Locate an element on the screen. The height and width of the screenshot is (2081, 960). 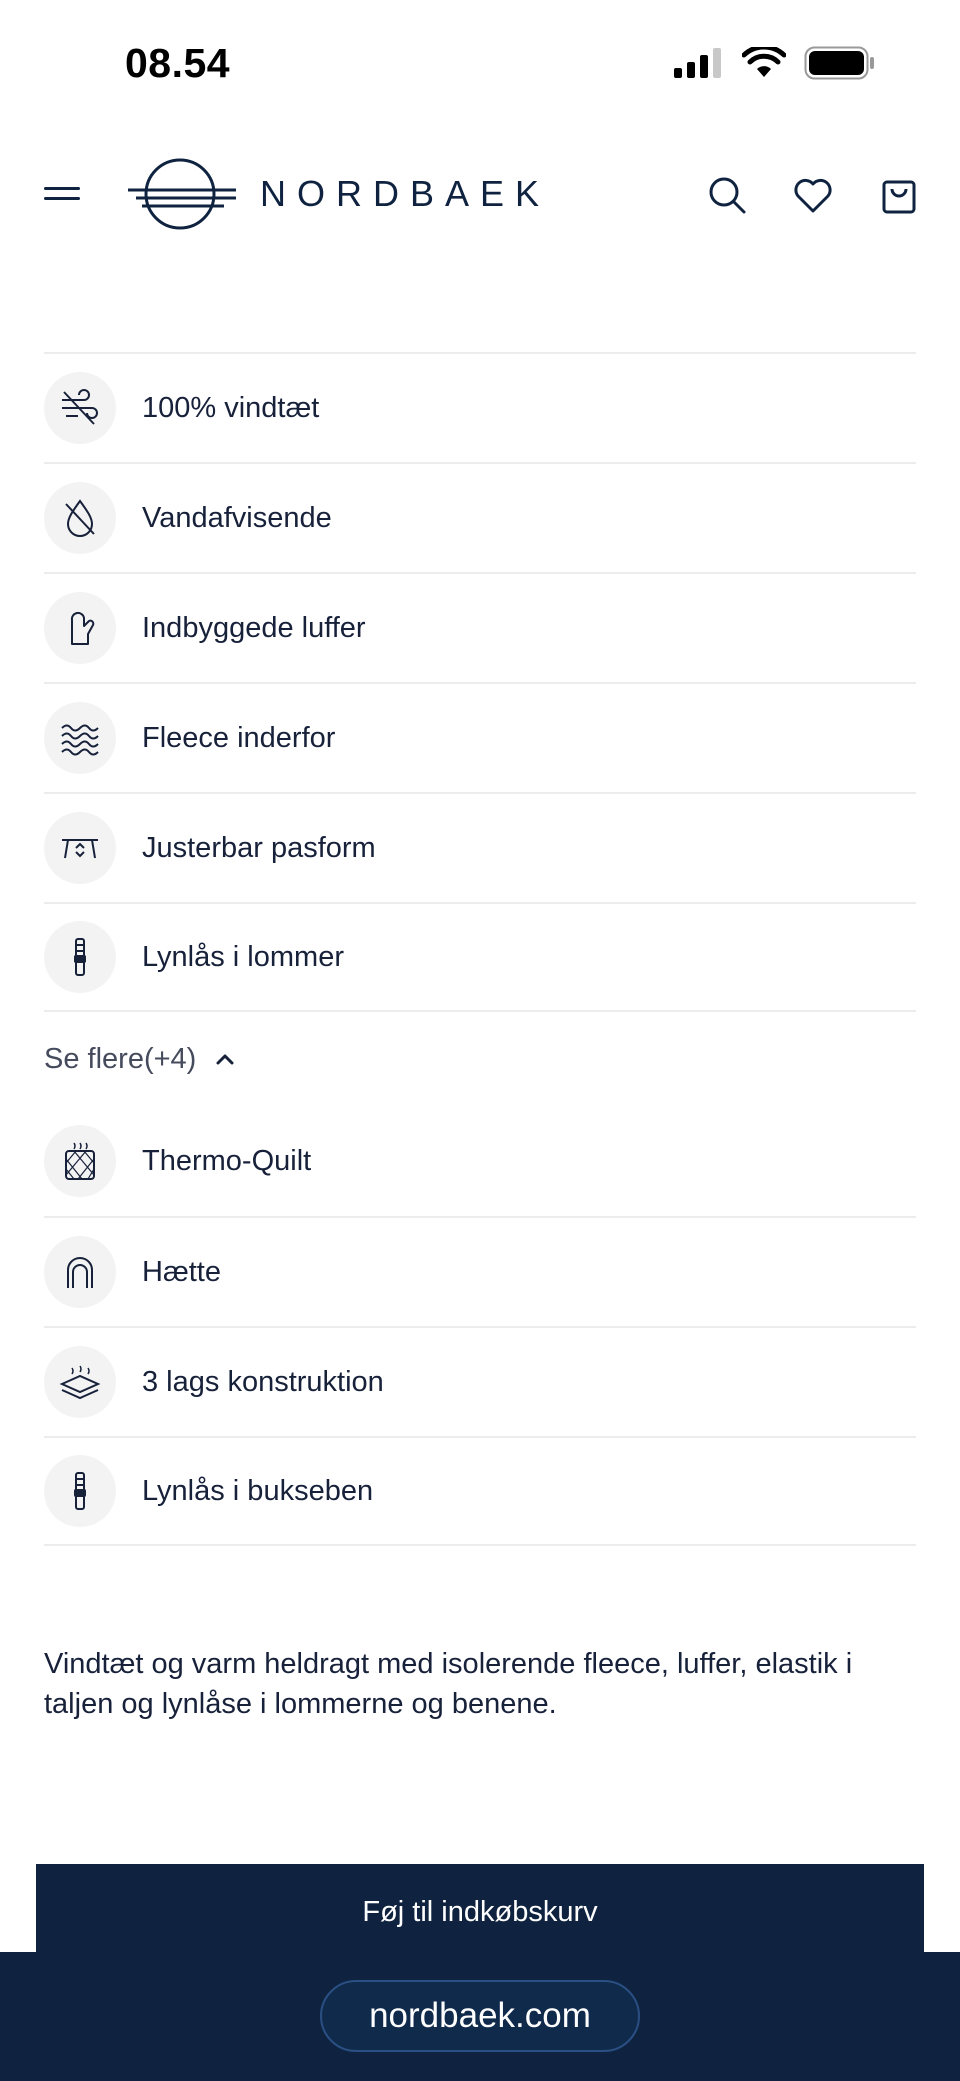
feature-label: Hætte is located at coordinates (181, 1271).